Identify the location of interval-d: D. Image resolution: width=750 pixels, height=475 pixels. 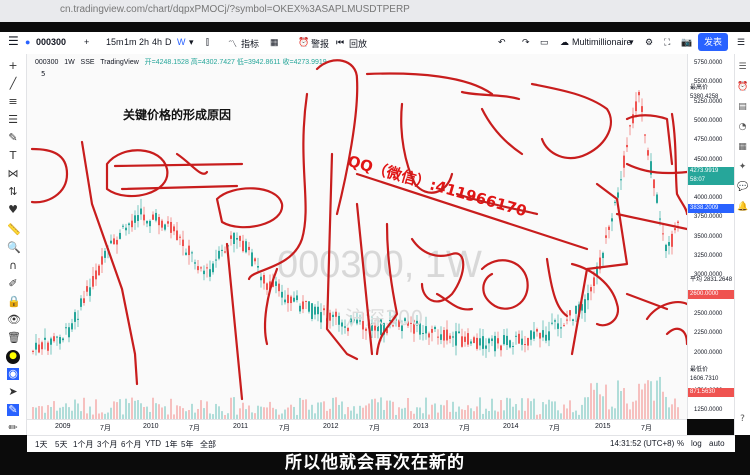
(168, 42).